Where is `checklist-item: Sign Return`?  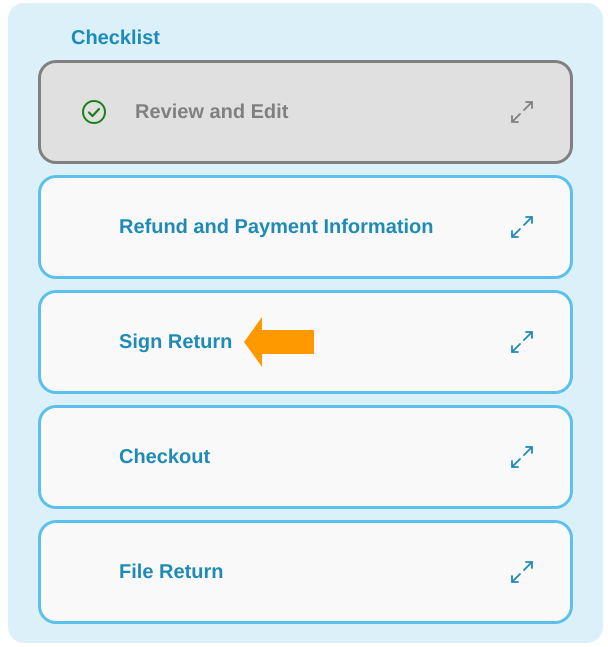 checklist-item: Sign Return is located at coordinates (305, 342).